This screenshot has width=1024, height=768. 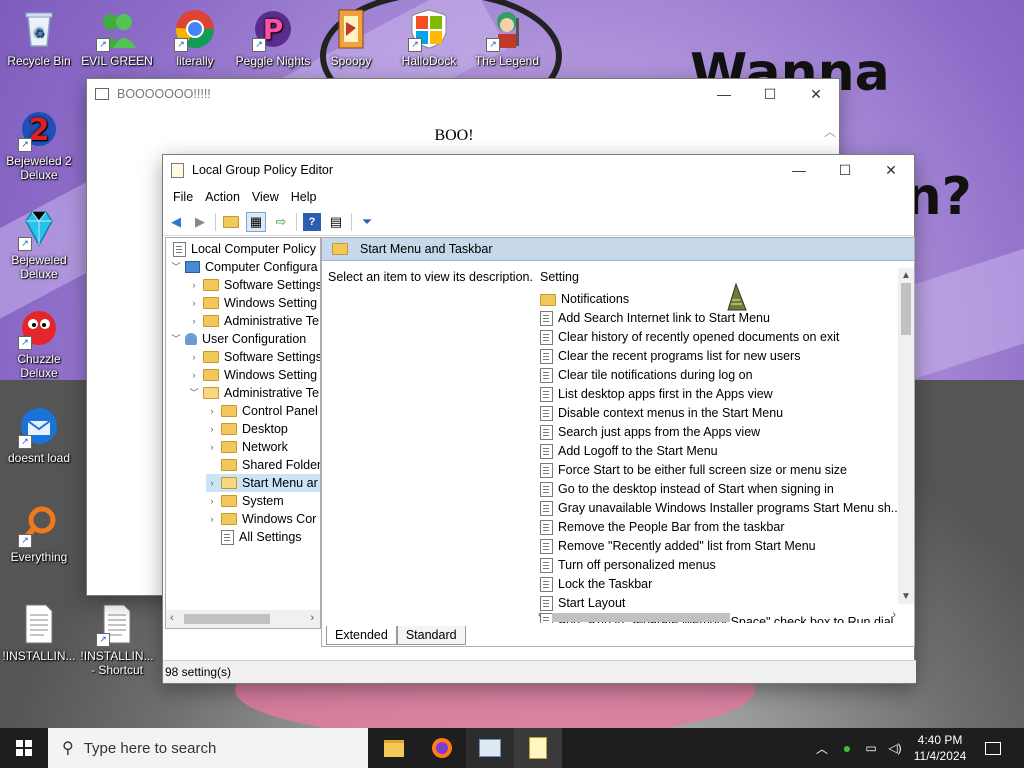 What do you see at coordinates (261, 519) in the screenshot?
I see `tree-item-windows-components: › Windows Cor` at bounding box center [261, 519].